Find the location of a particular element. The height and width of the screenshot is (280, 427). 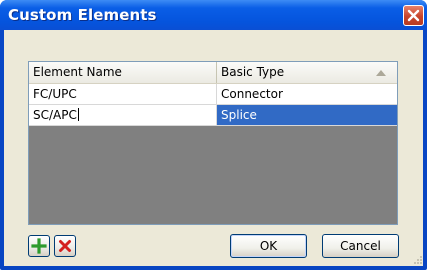

element-name-edit-text: SC/APC is located at coordinates (55, 115).